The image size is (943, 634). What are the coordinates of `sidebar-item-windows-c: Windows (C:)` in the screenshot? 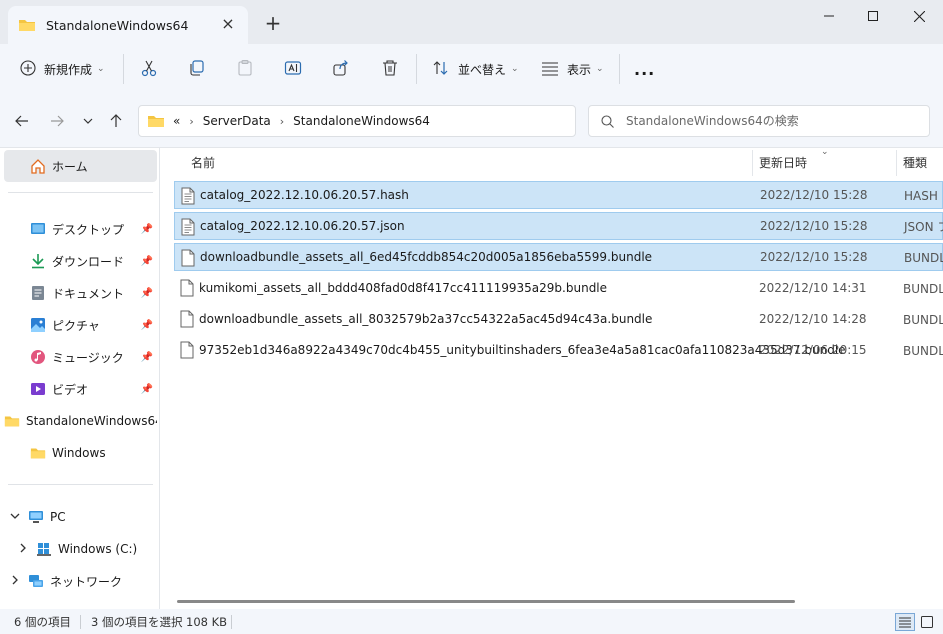 It's located at (80, 549).